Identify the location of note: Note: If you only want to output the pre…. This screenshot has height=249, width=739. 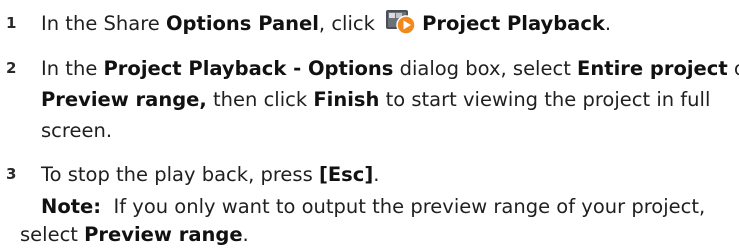
(386, 206).